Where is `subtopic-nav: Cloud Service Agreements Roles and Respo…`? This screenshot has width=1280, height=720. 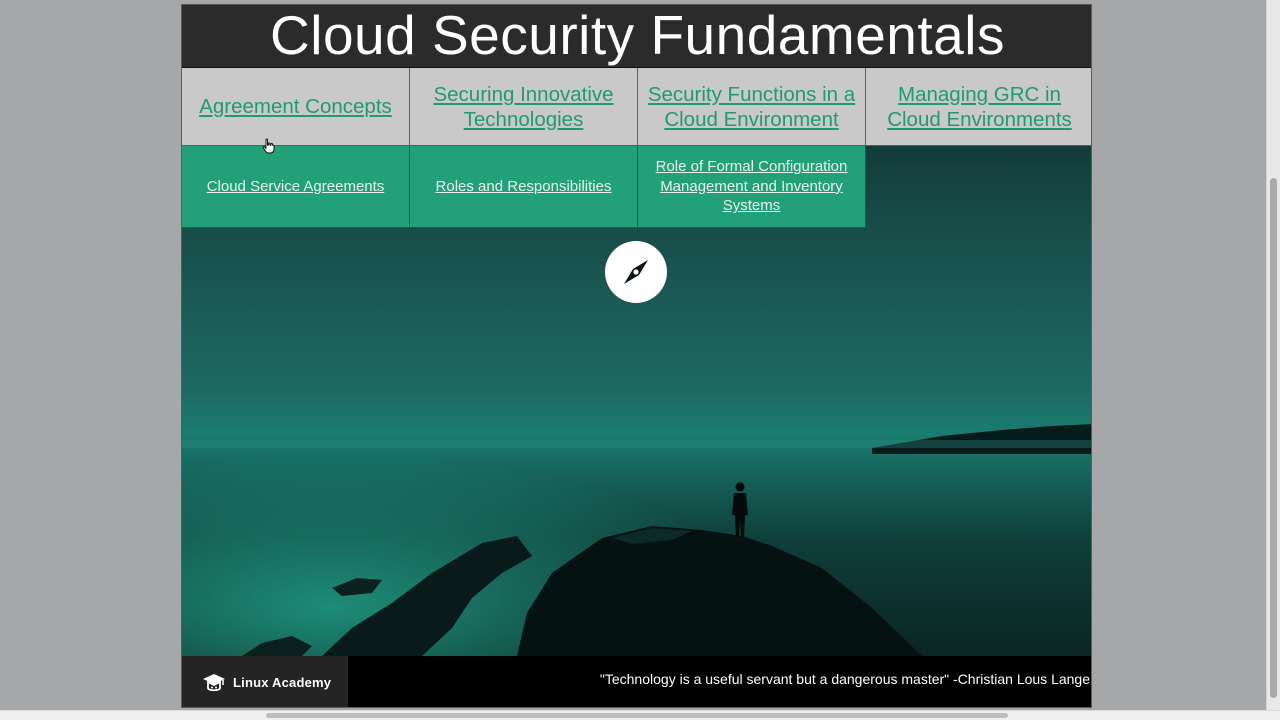 subtopic-nav: Cloud Service Agreements Roles and Respo… is located at coordinates (524, 187).